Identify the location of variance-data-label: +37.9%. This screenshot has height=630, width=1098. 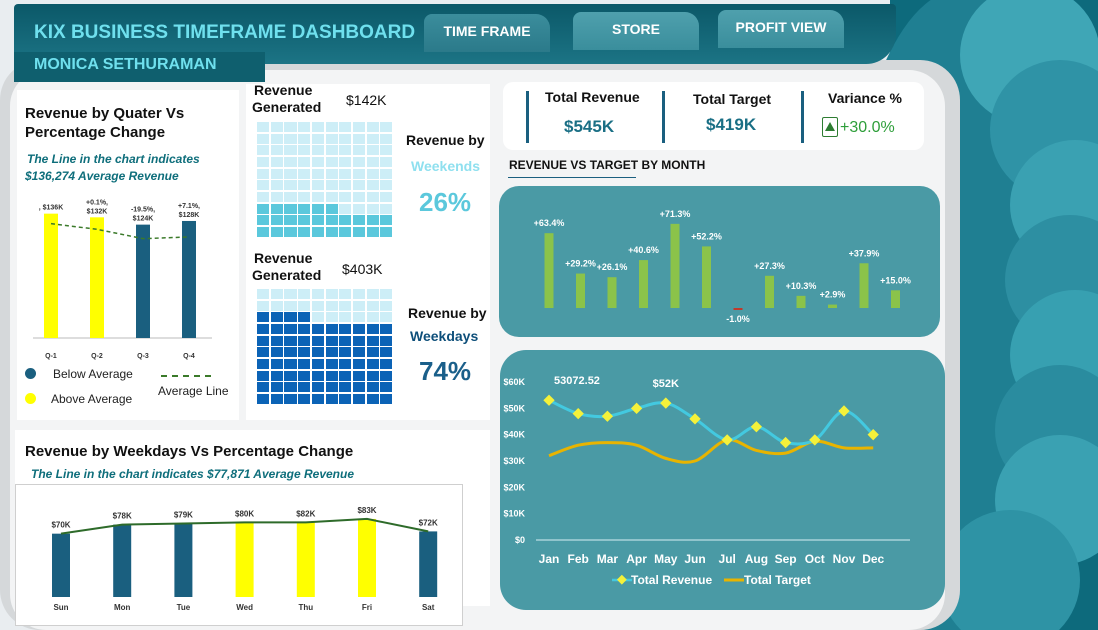
(864, 253).